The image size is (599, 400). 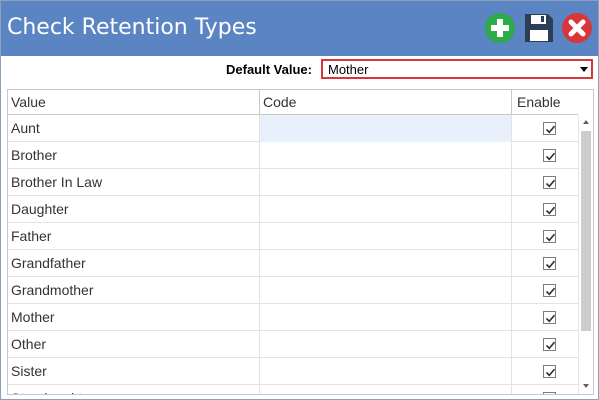 What do you see at coordinates (134, 128) in the screenshot?
I see `cell-value: Aunt` at bounding box center [134, 128].